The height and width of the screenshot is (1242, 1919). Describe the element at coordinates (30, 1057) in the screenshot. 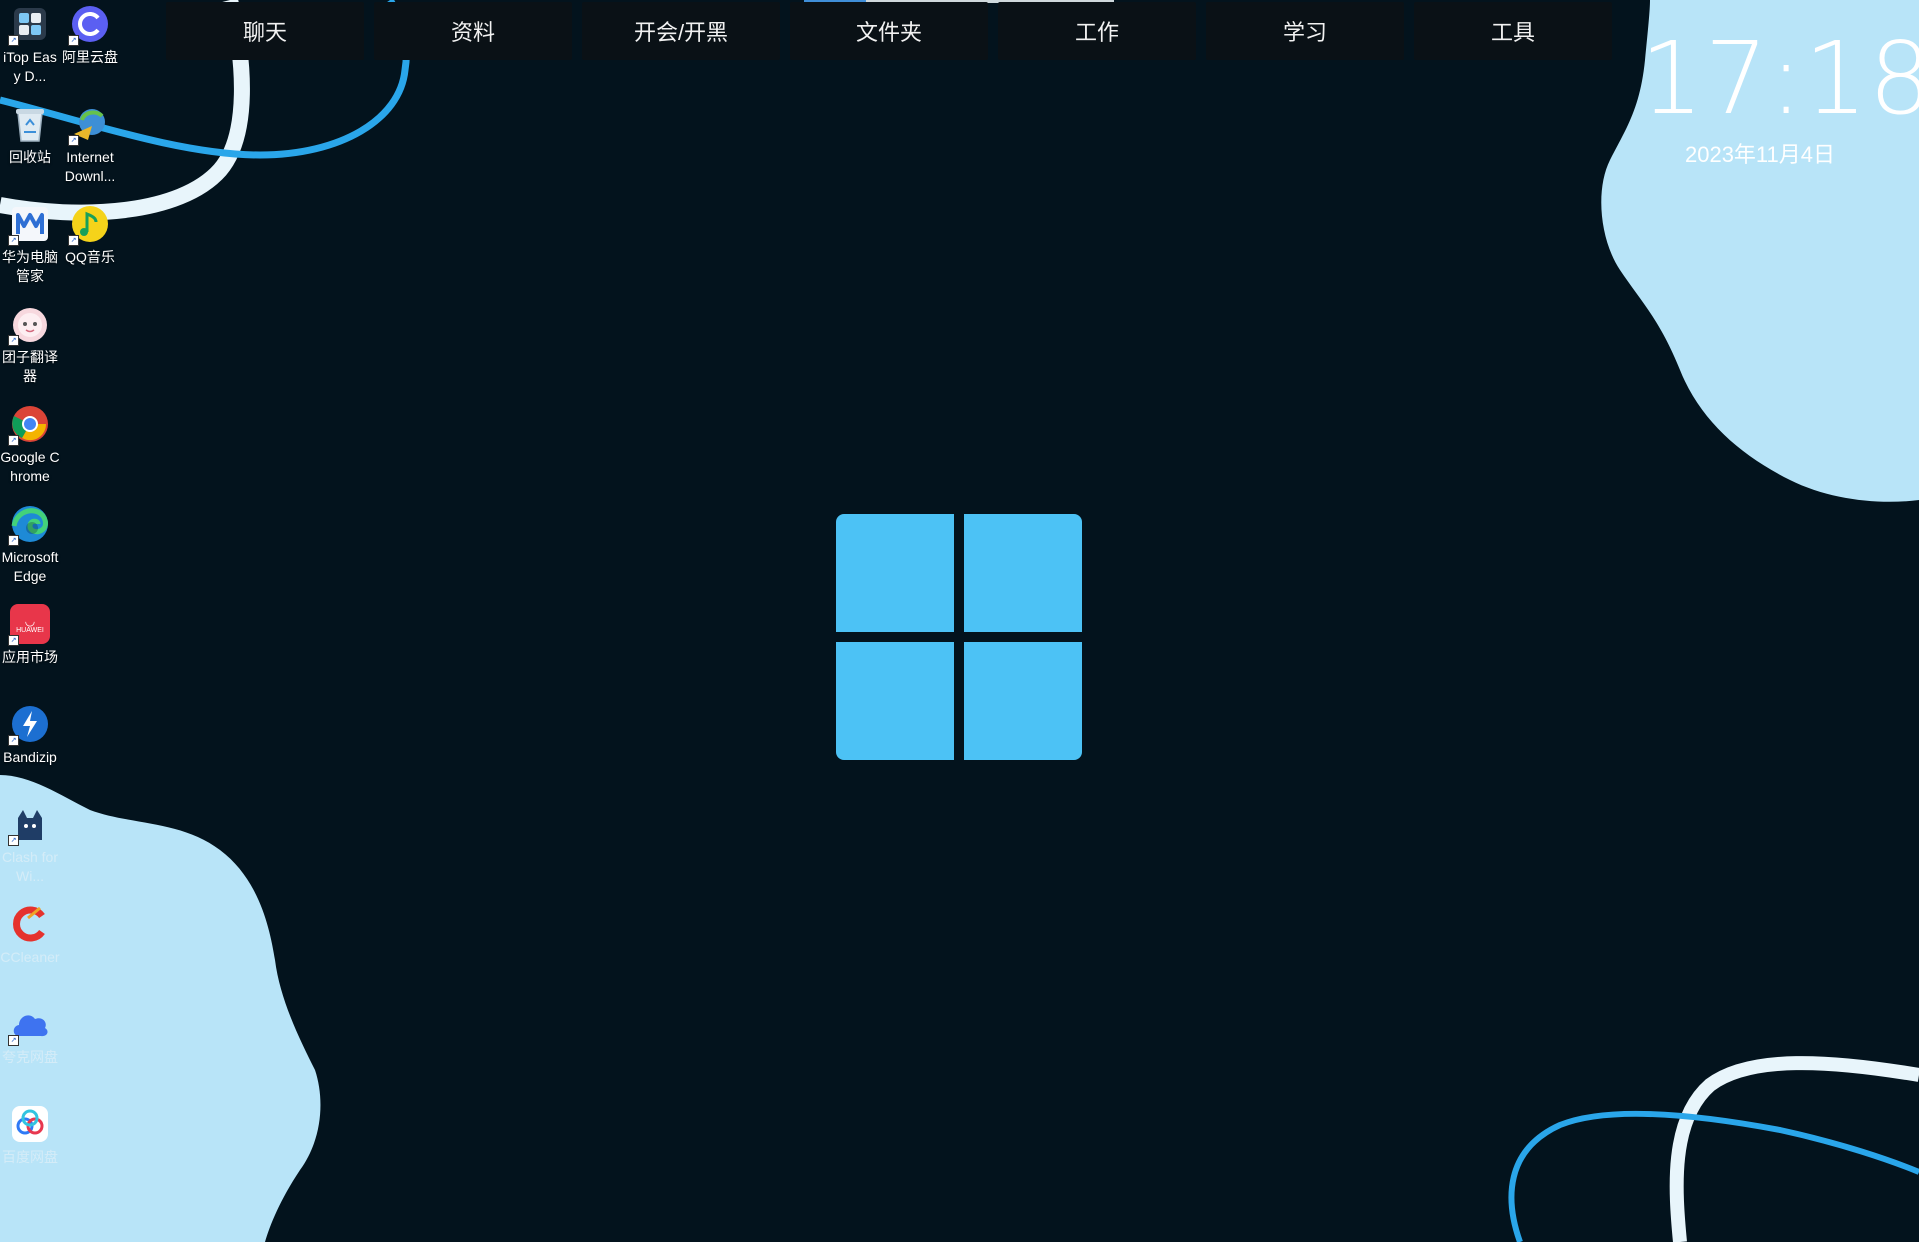

I see `desktop-icon-label: 夸克网盘` at that location.